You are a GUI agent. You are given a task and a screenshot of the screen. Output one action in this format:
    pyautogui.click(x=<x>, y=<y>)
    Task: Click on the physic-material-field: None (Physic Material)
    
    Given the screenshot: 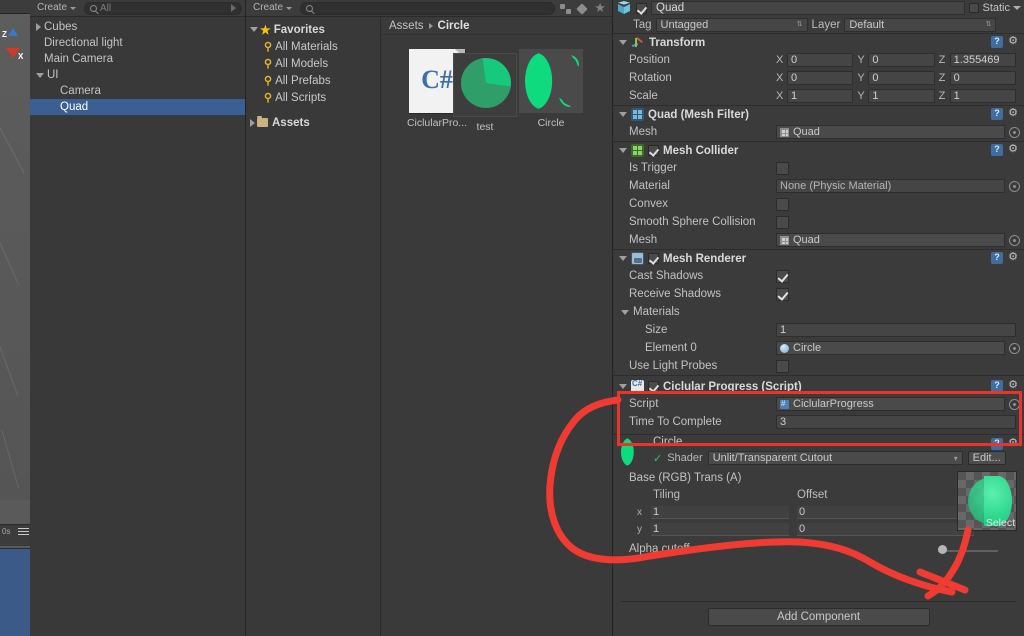 What is the action you would take?
    pyautogui.click(x=890, y=186)
    